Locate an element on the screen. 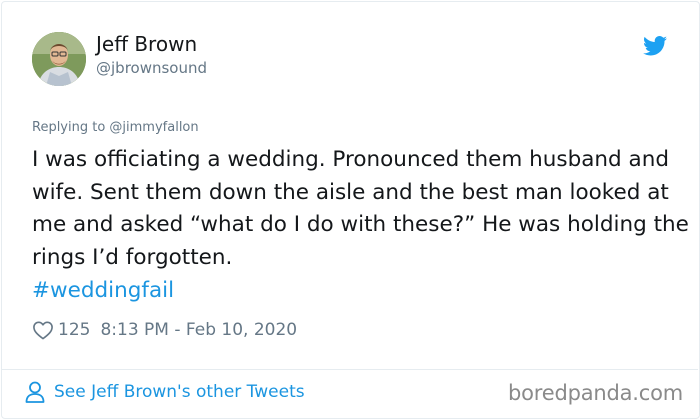 The image size is (700, 419). tweet-meta: 125 8:13 PM - Feb 10, 2020 is located at coordinates (164, 330).